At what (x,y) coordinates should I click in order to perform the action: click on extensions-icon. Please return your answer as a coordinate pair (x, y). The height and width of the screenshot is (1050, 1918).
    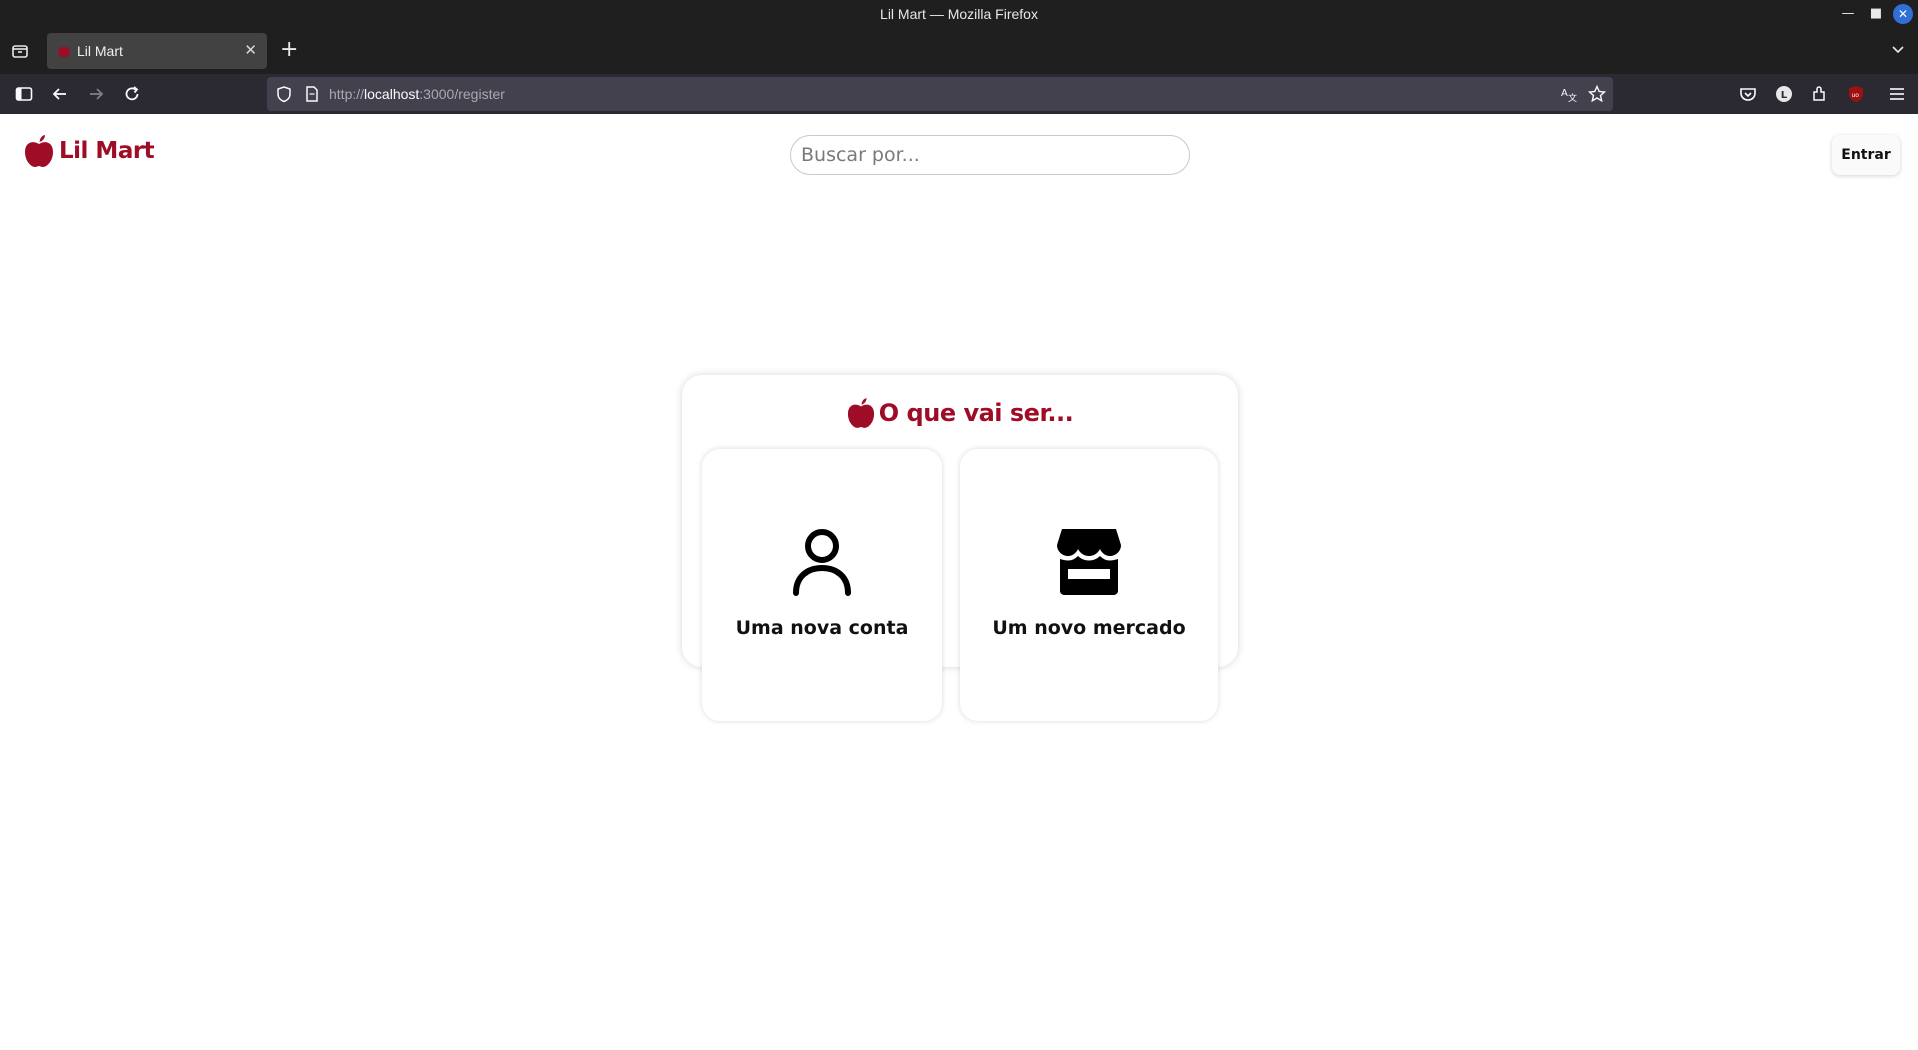
    Looking at the image, I should click on (1820, 94).